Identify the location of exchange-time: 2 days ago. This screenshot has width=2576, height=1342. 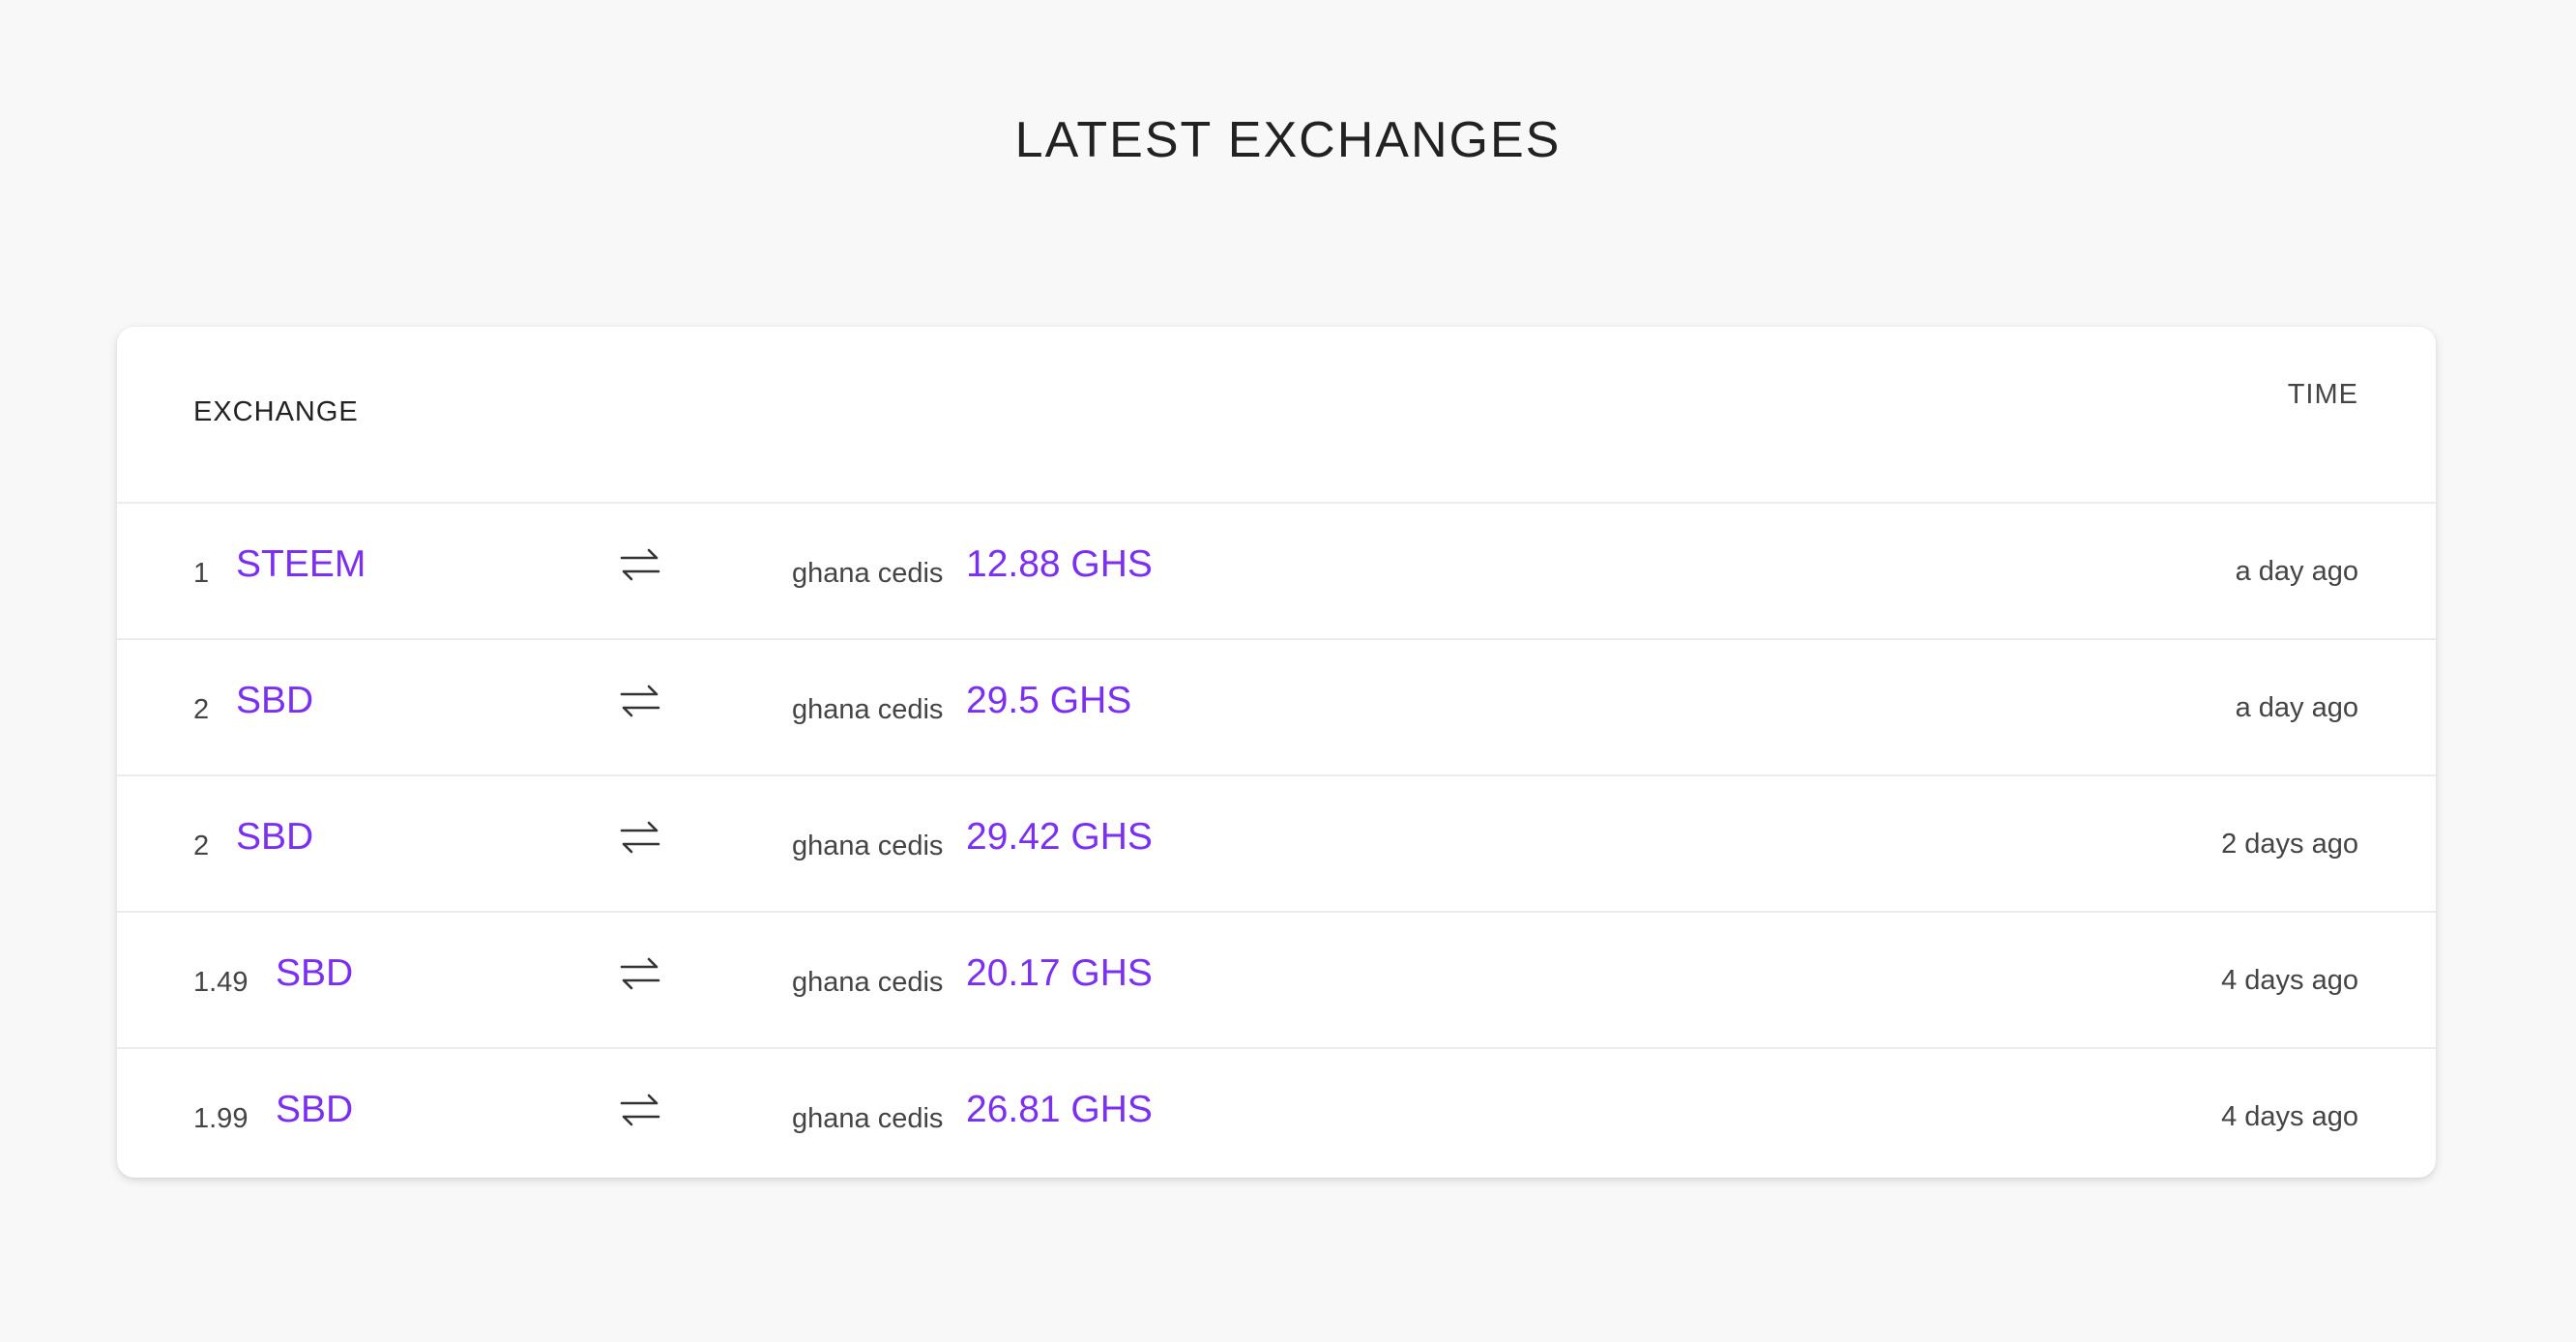
(2289, 844).